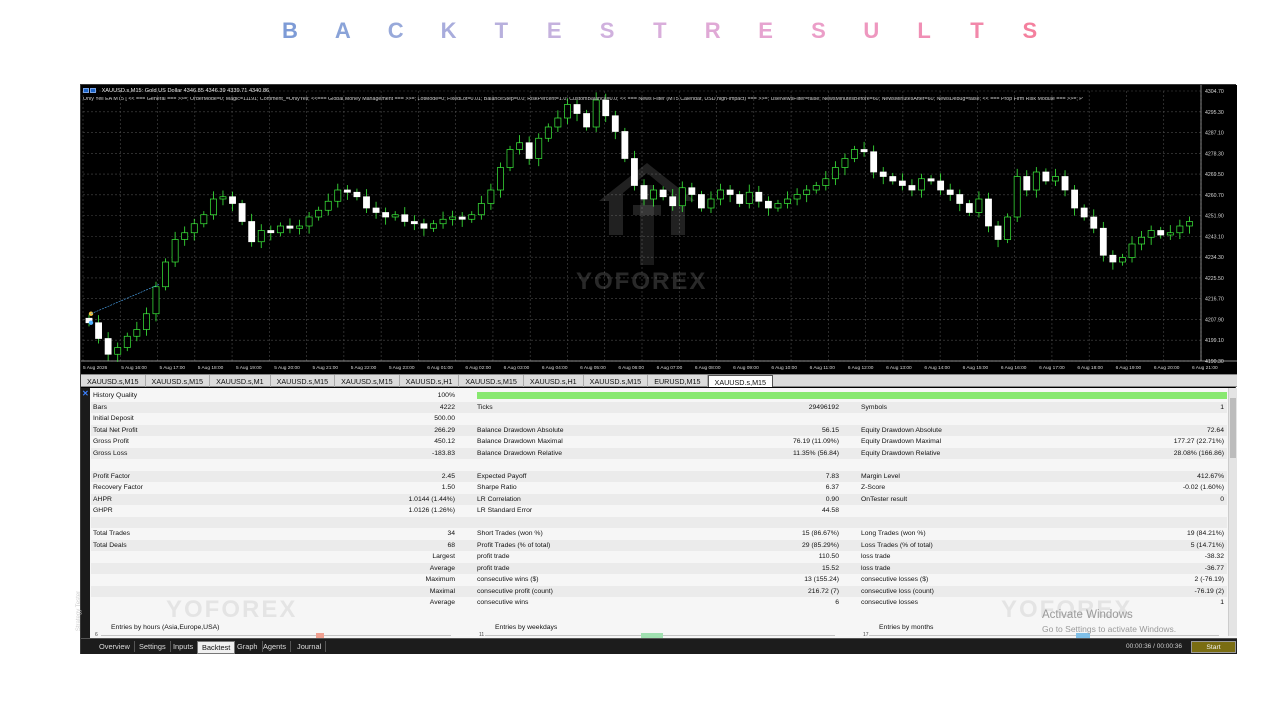  What do you see at coordinates (1222, 499) in the screenshot?
I see `cell-value: 0` at bounding box center [1222, 499].